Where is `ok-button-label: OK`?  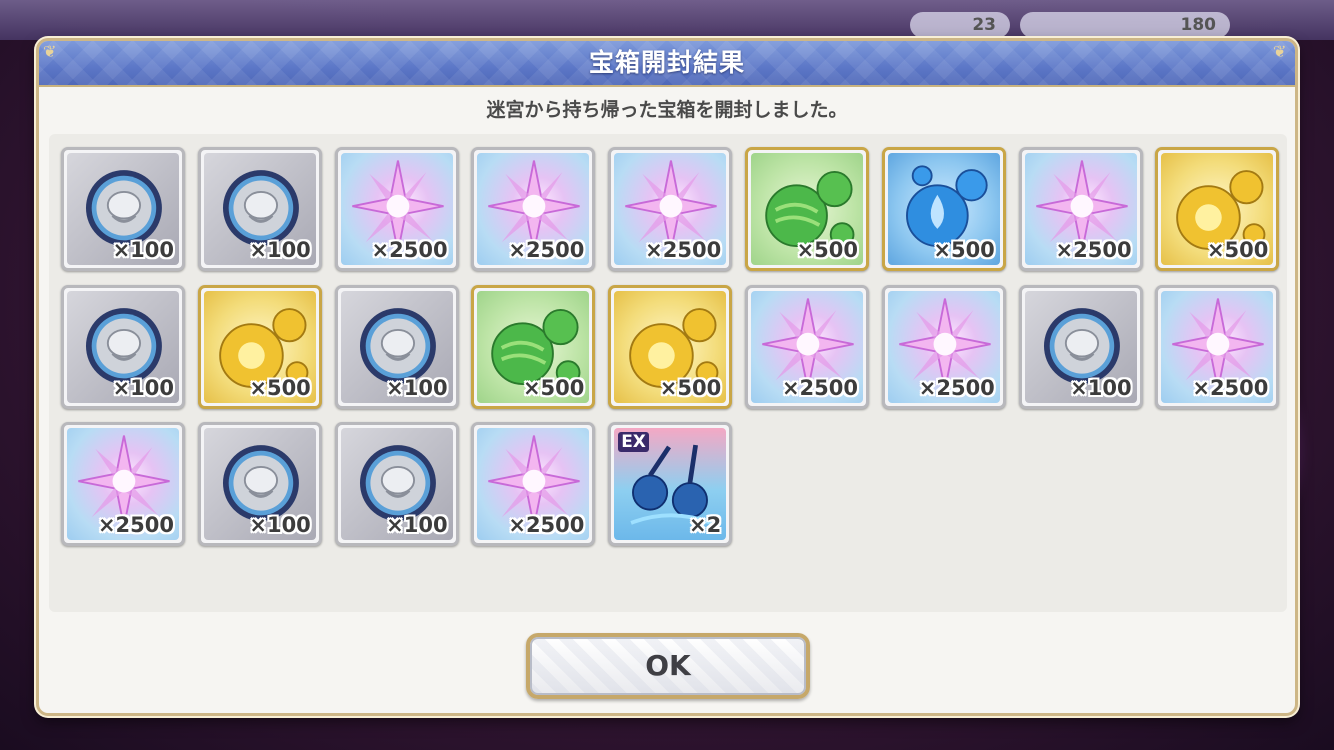
ok-button-label: OK is located at coordinates (668, 665).